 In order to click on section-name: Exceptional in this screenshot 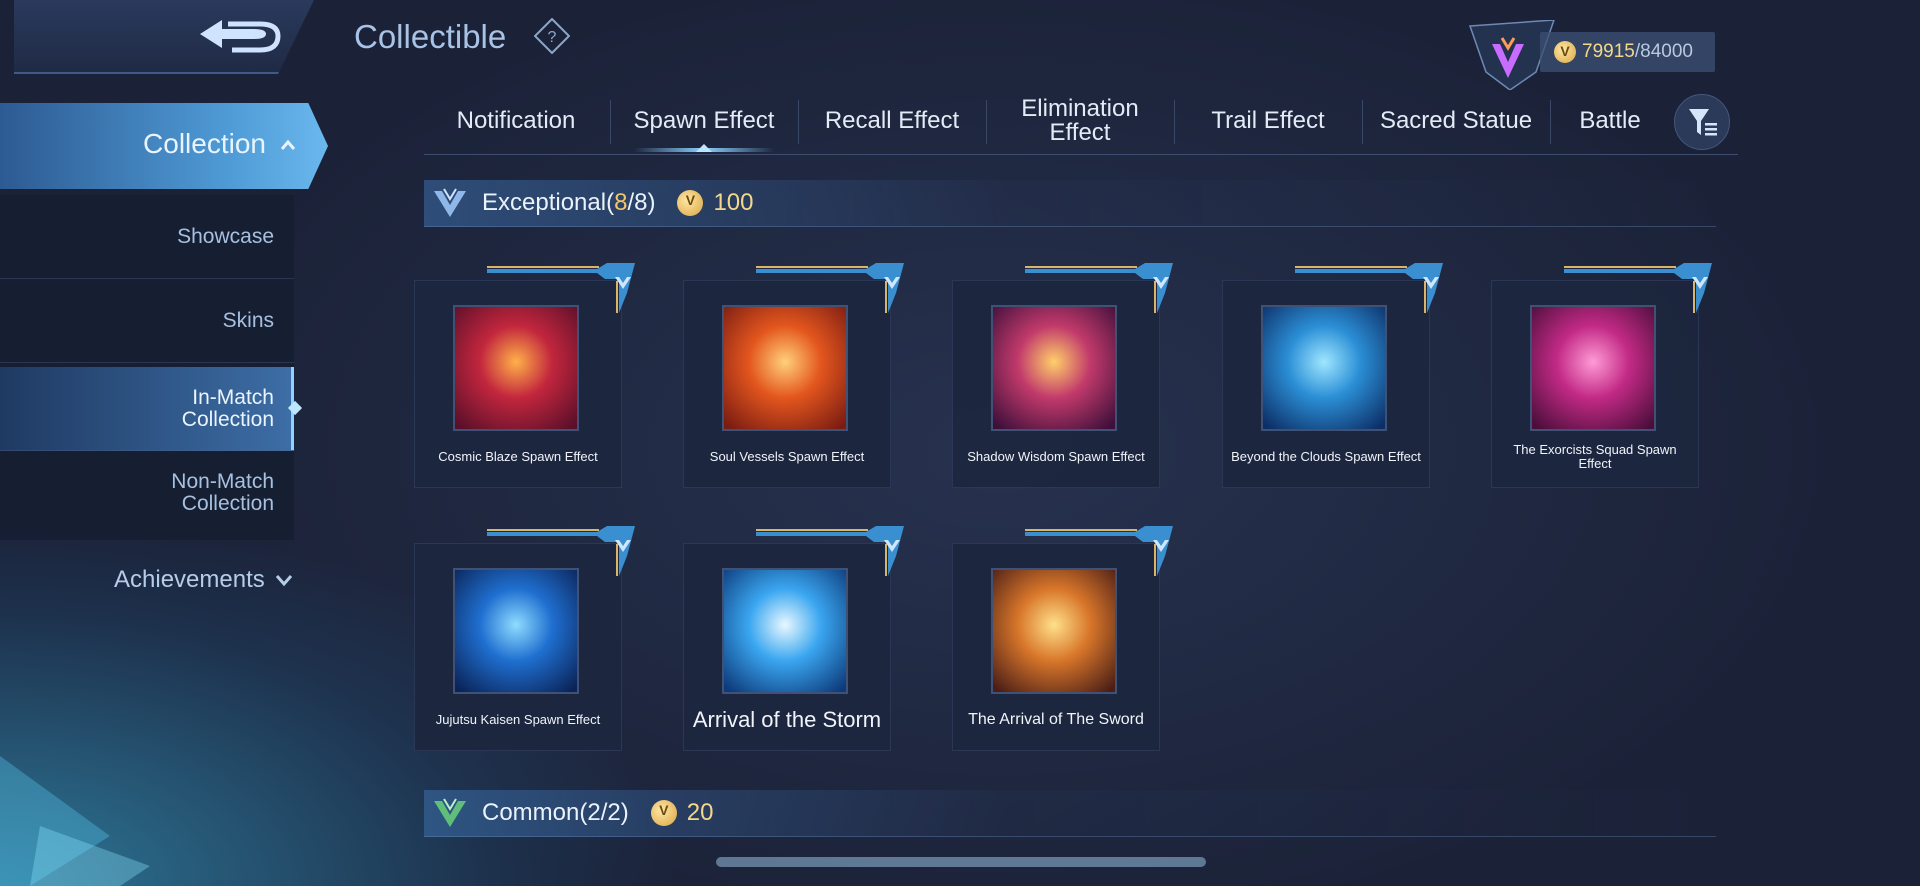, I will do `click(544, 202)`.